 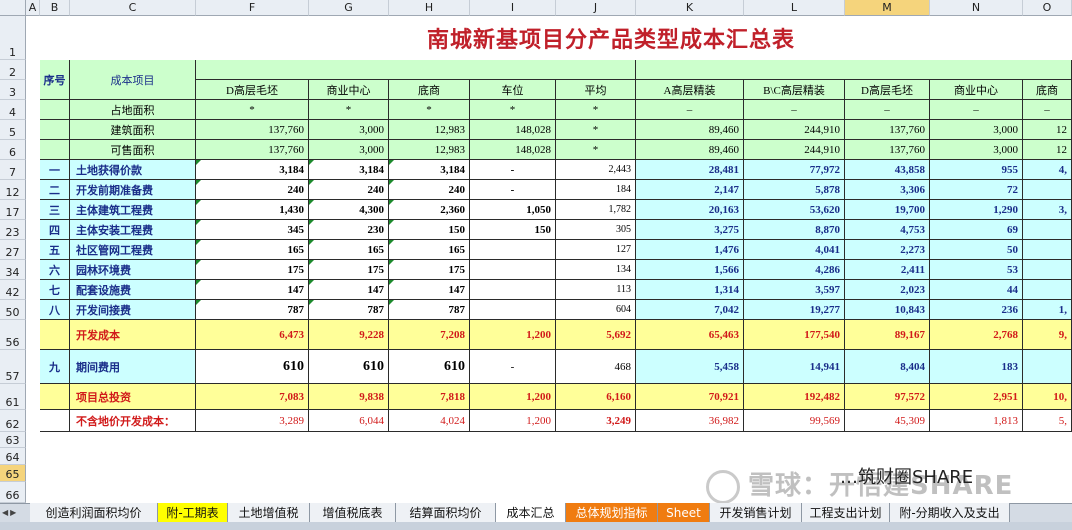 I want to click on dev-cost-value: 177,540, so click(x=794, y=335).